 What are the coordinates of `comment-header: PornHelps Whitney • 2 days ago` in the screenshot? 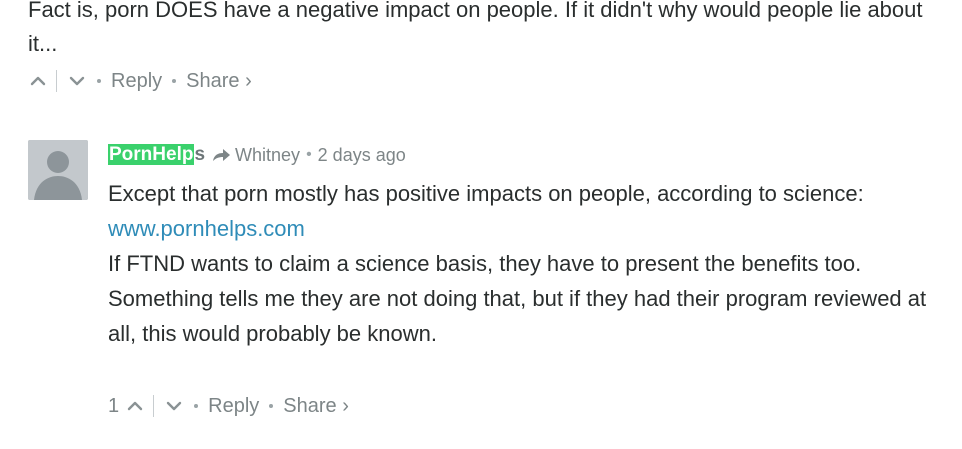 It's located at (257, 155).